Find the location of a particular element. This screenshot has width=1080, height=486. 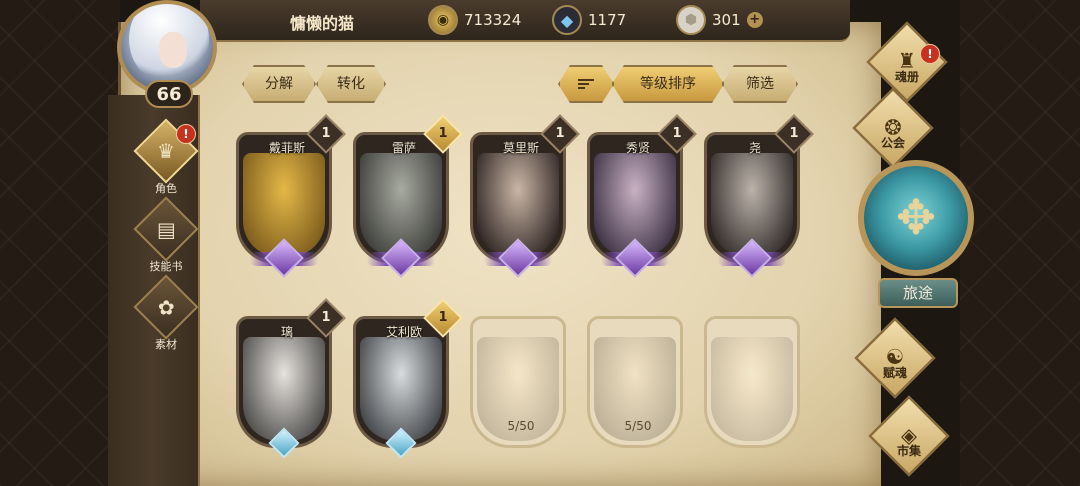

right-menu-market: ◈ 市集 is located at coordinates (909, 436).